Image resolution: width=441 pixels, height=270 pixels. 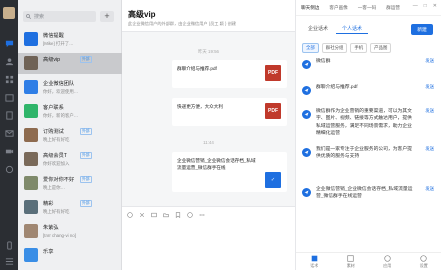 What do you see at coordinates (393, 8) in the screenshot?
I see `tab: 群运营` at bounding box center [393, 8].